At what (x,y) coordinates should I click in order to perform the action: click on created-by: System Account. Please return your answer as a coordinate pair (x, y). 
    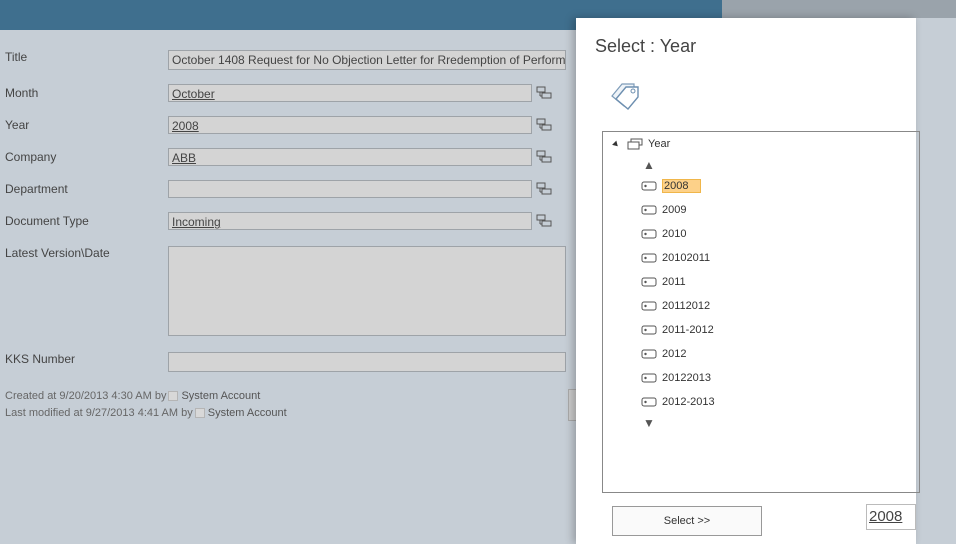
    Looking at the image, I should click on (220, 396).